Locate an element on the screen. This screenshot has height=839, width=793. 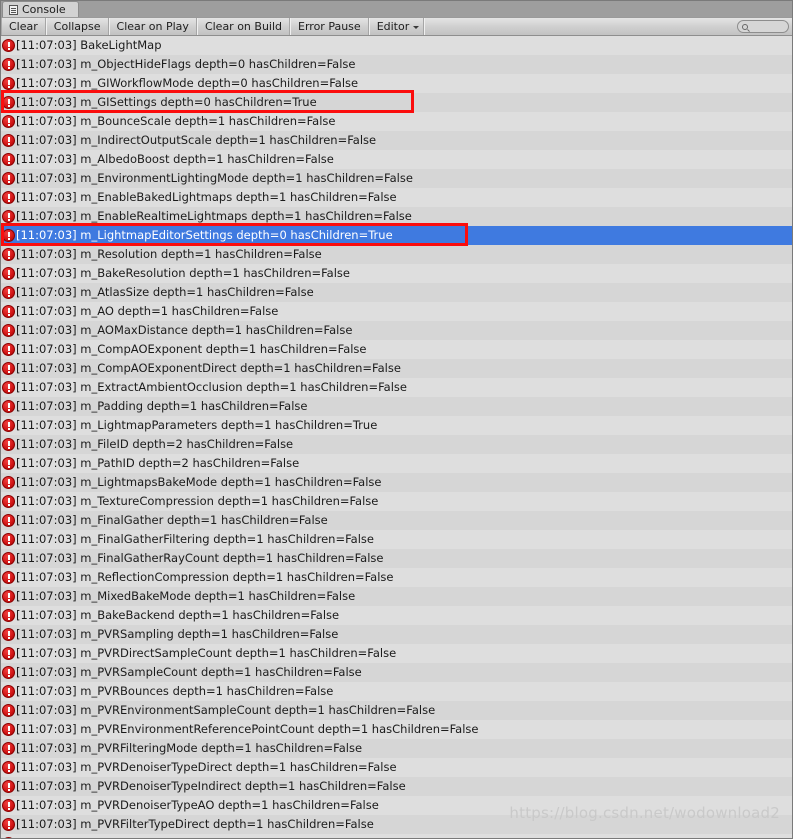
editor-dropdown-button: Editor is located at coordinates (396, 26).